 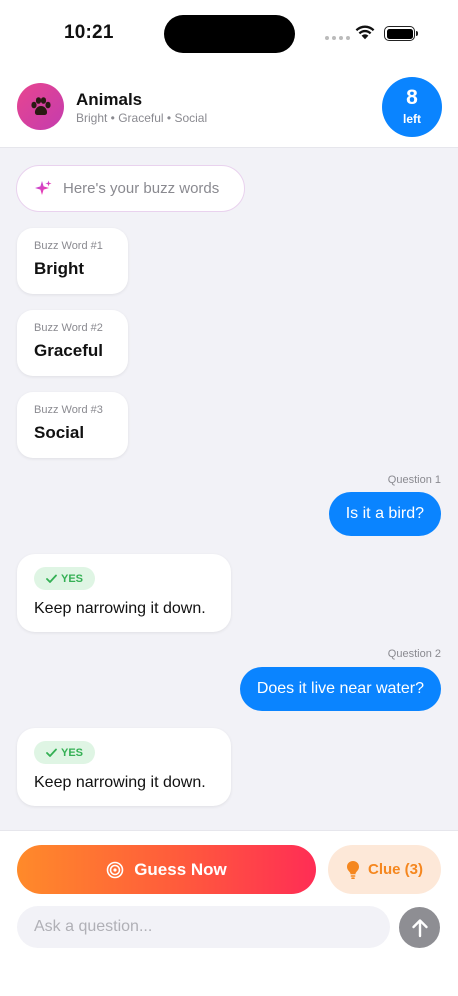 What do you see at coordinates (43, 187) in the screenshot?
I see `sparkle-icon` at bounding box center [43, 187].